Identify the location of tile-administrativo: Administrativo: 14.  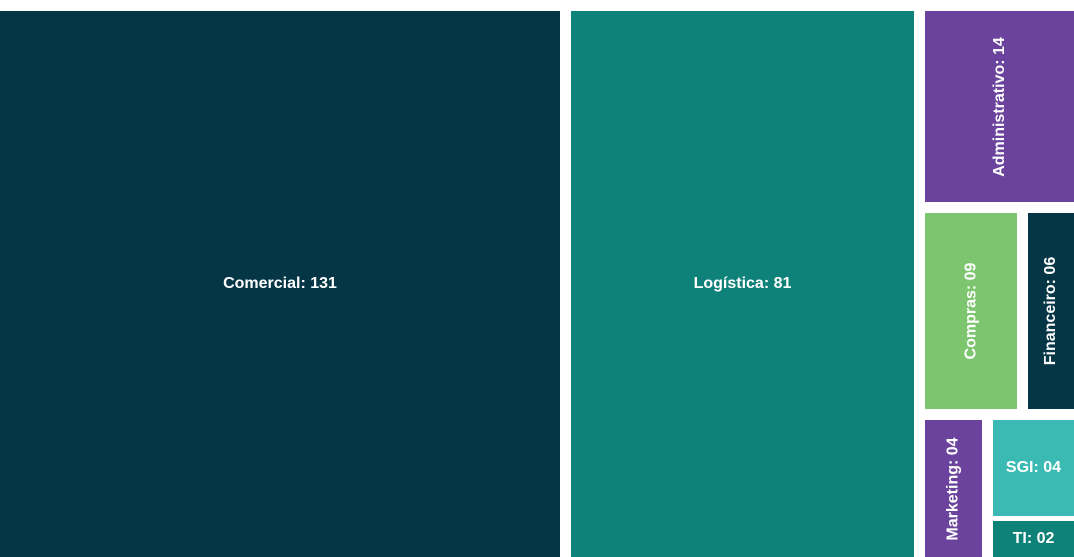
(999, 106).